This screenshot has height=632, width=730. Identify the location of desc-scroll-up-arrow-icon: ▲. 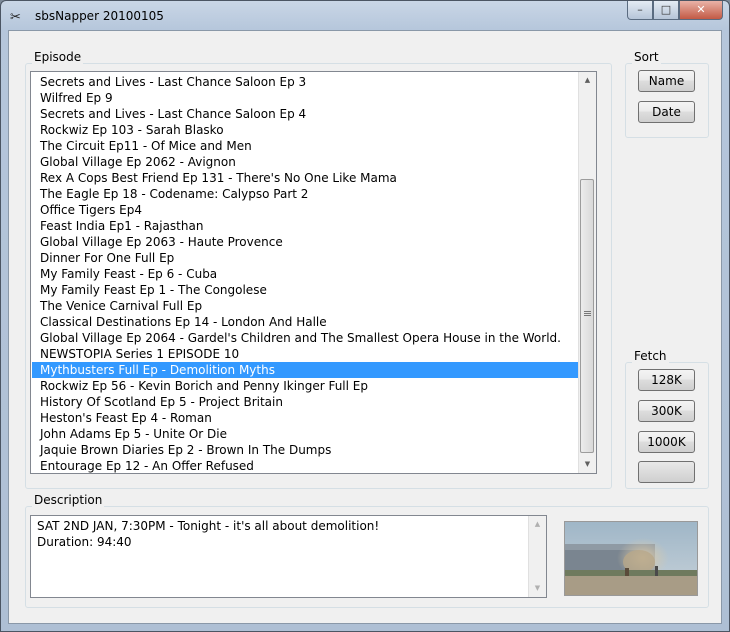
(537, 524).